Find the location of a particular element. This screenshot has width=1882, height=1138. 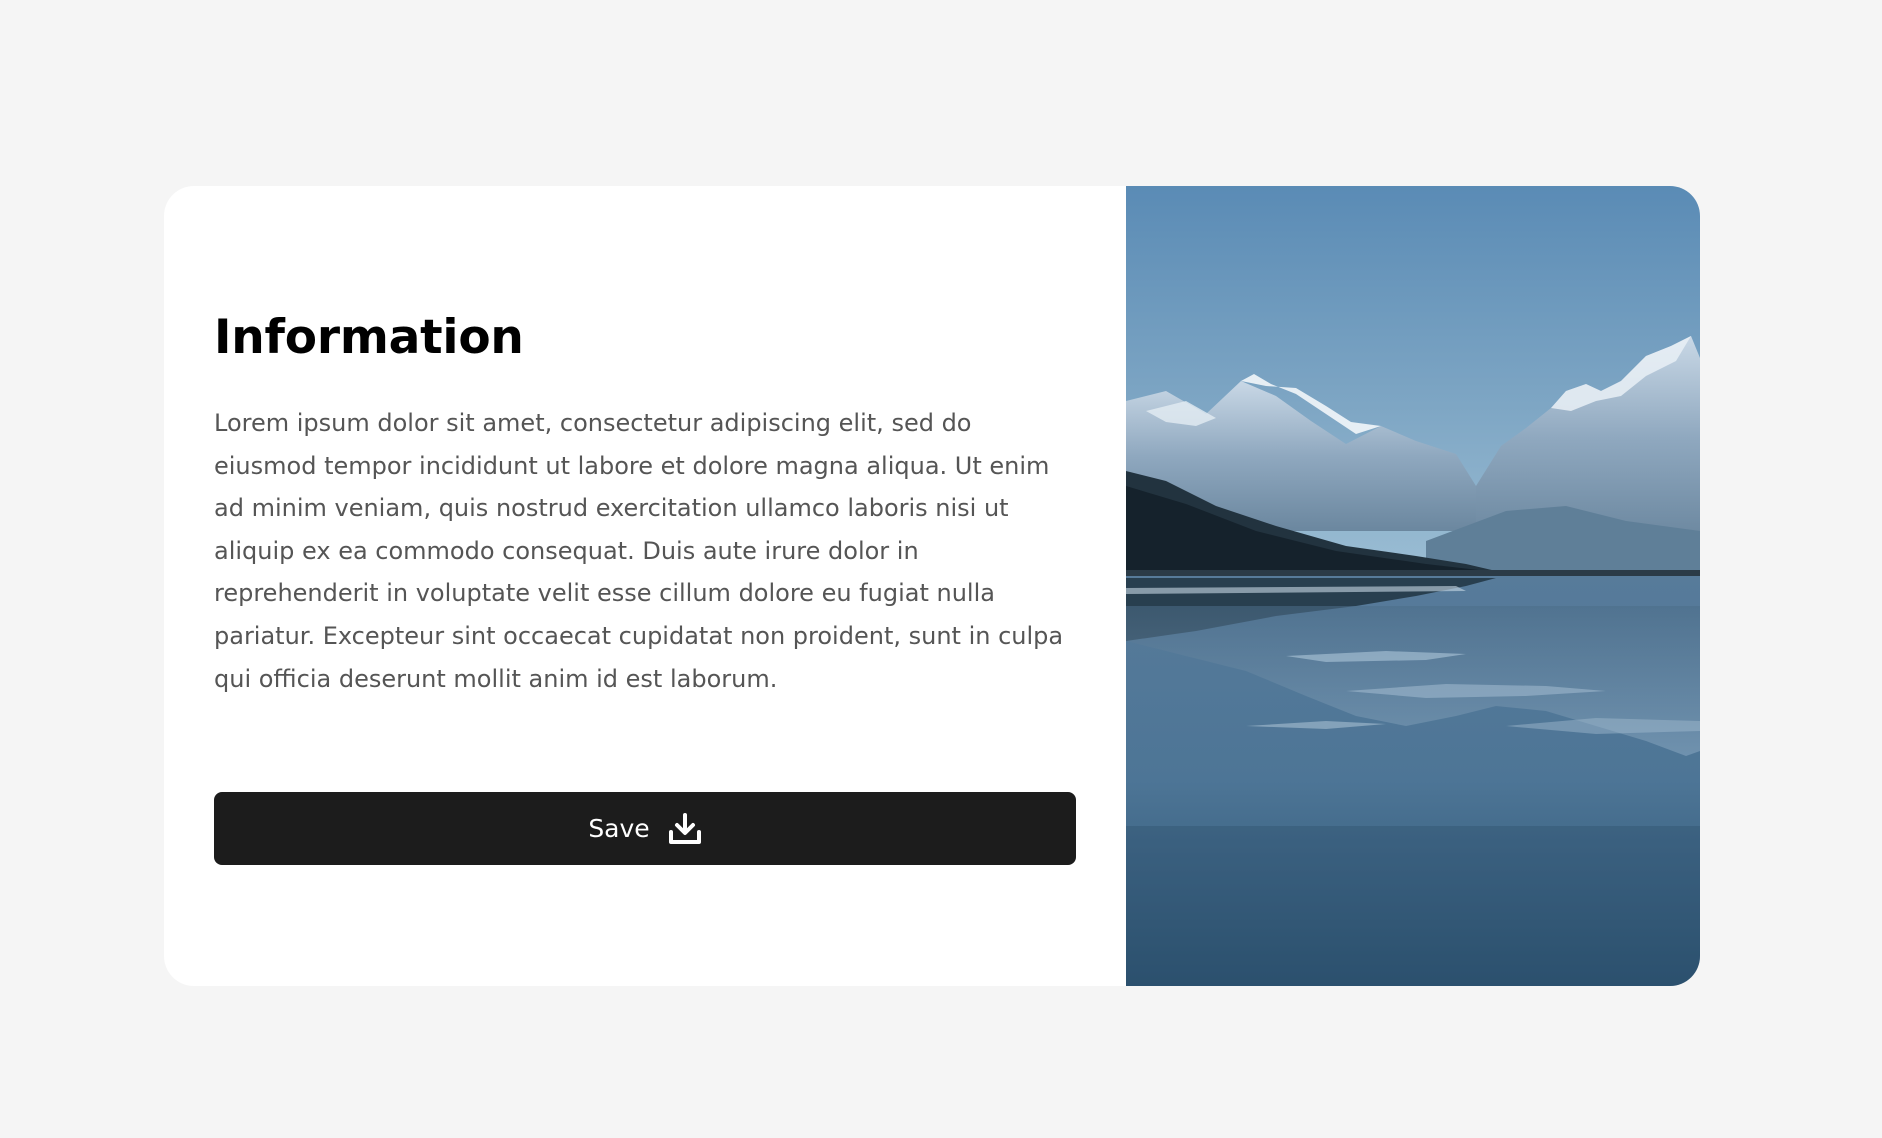

save-button: Save is located at coordinates (645, 828).